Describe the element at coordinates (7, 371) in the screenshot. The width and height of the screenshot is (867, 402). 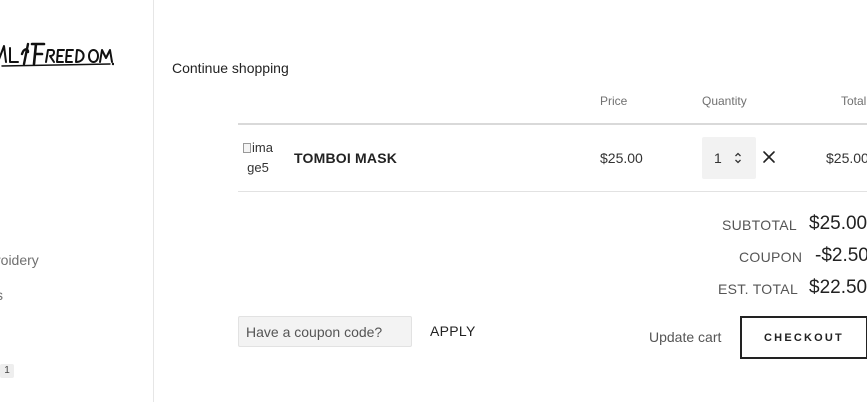
I see `cart-count-badge: 1` at that location.